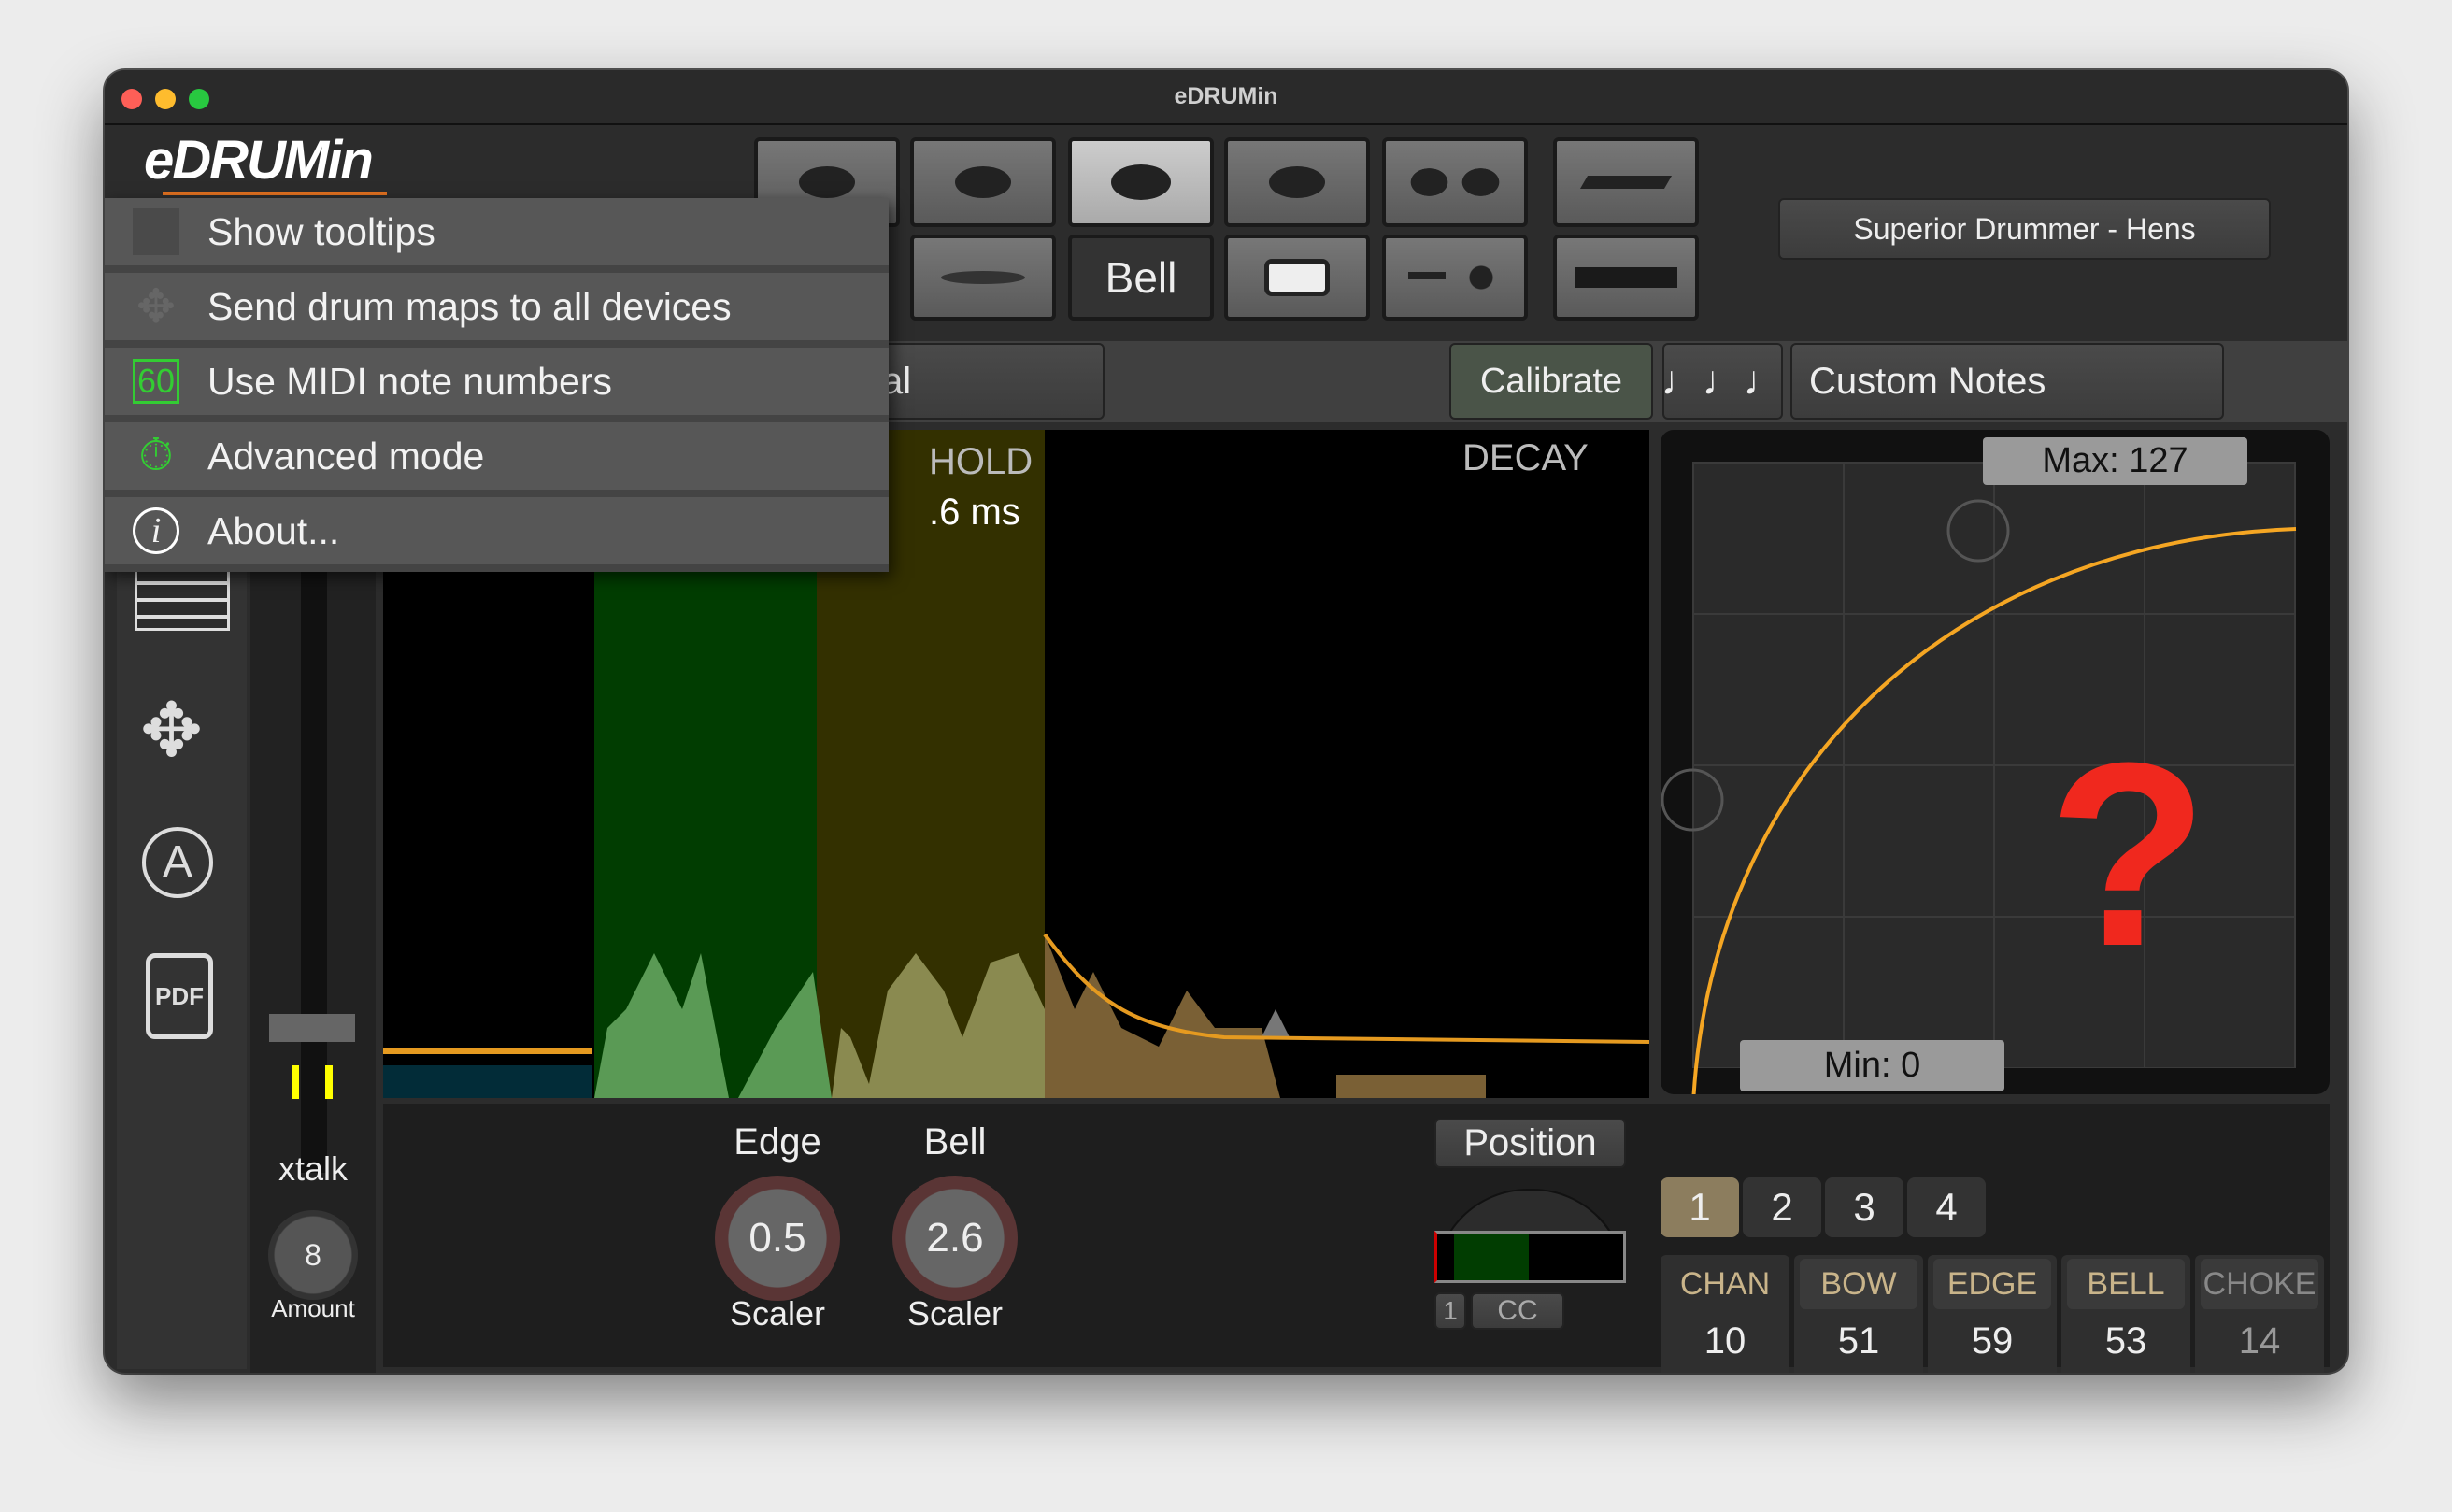 The width and height of the screenshot is (2452, 1512). Describe the element at coordinates (1297, 278) in the screenshot. I see `pad-snare` at that location.